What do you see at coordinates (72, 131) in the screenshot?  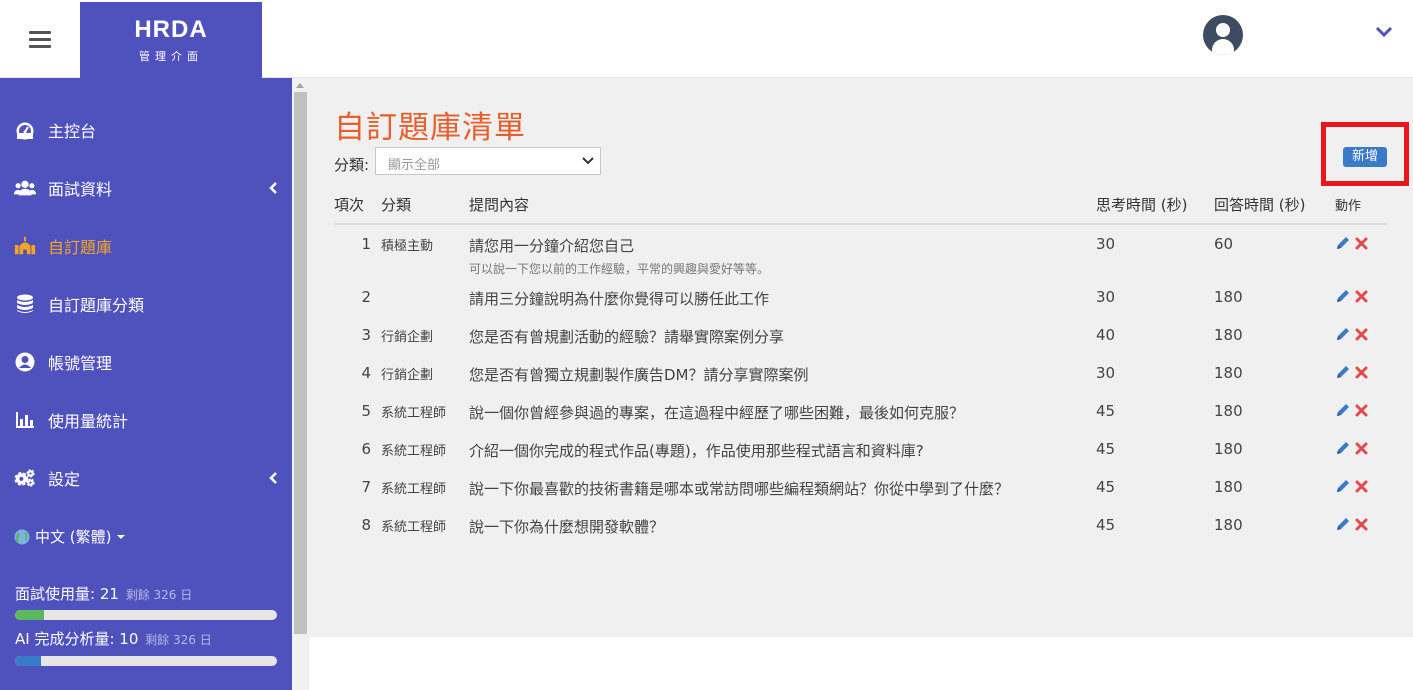 I see `sidebar-item-label: 主控台` at bounding box center [72, 131].